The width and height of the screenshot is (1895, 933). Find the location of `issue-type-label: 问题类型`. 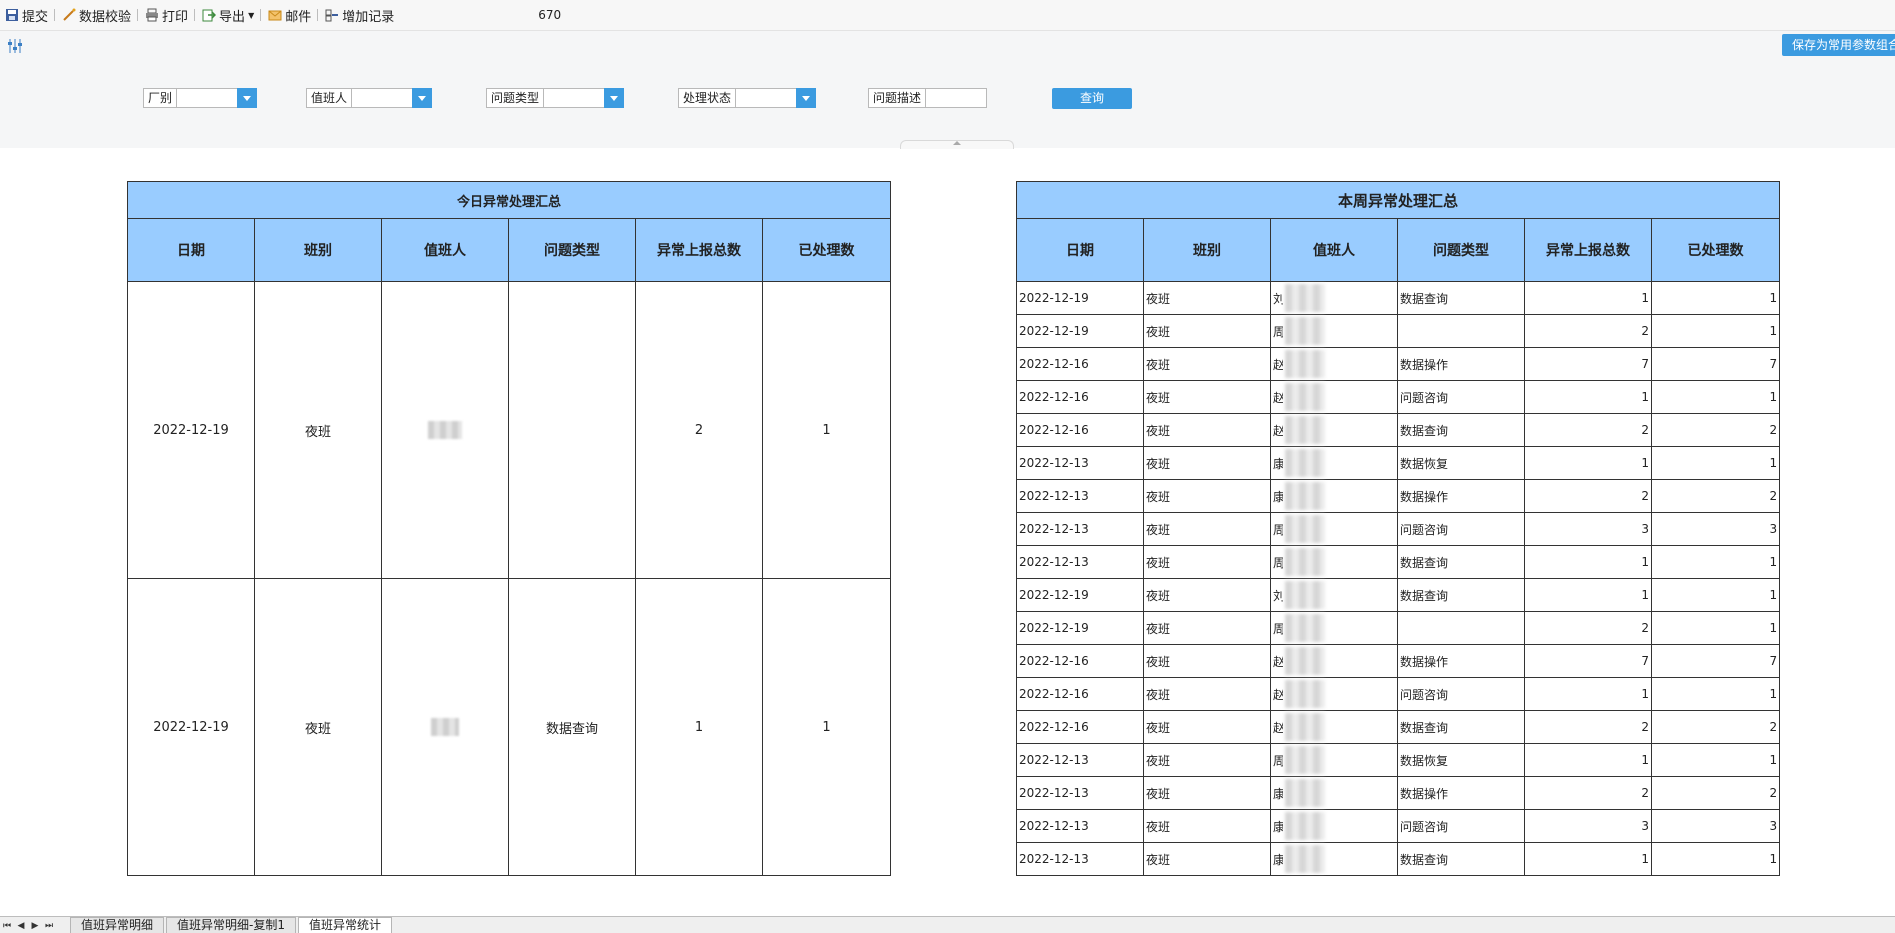

issue-type-label: 问题类型 is located at coordinates (515, 98).